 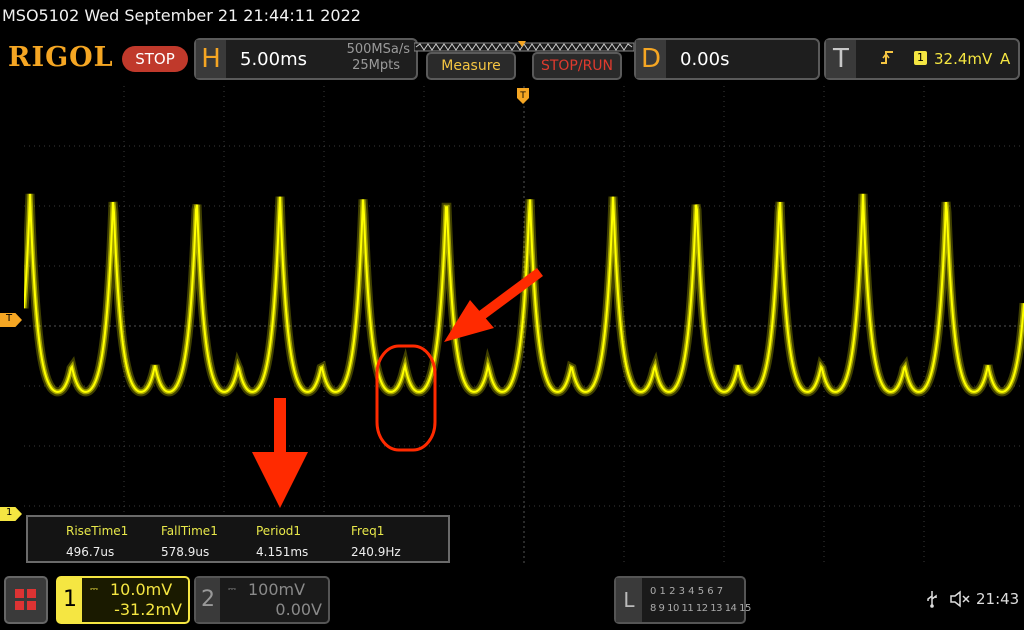 I want to click on channel2-box: 2 ⎓ 100mV 0.00V, so click(x=262, y=600).